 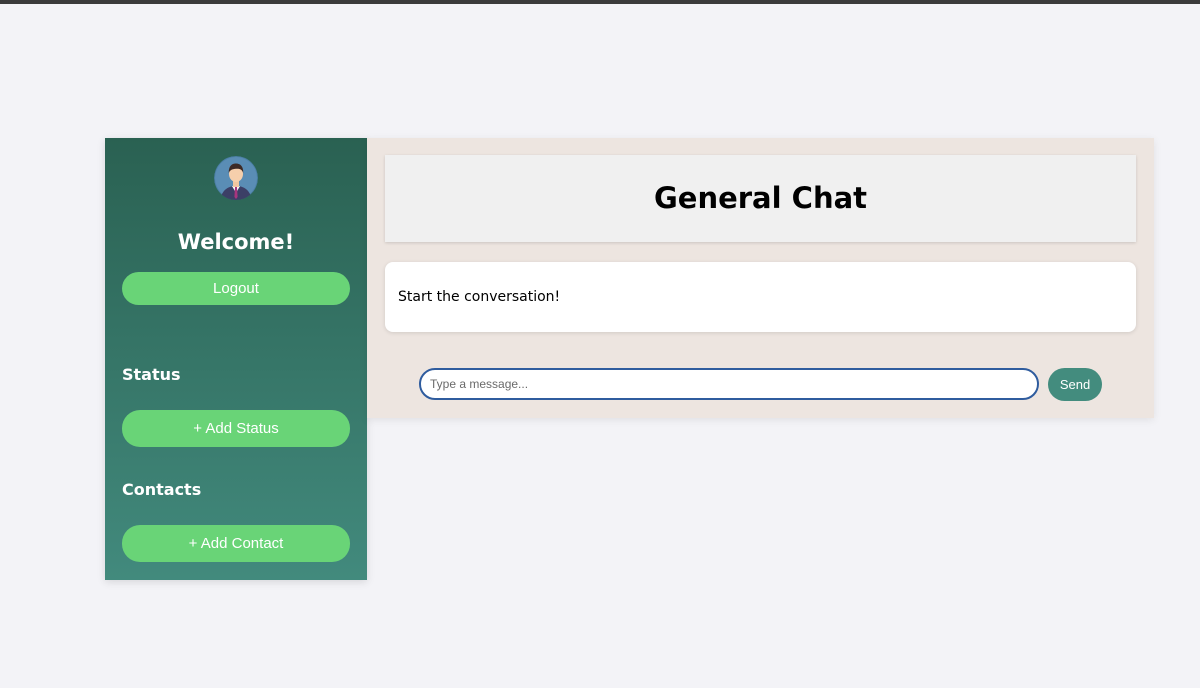 I want to click on chat-header: General Chat, so click(x=760, y=198).